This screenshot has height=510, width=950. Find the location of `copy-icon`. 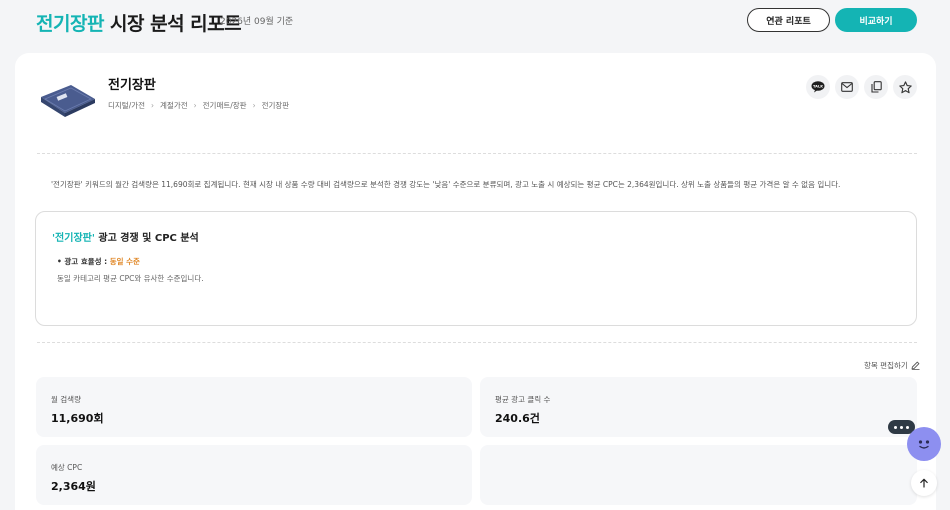

copy-icon is located at coordinates (876, 87).